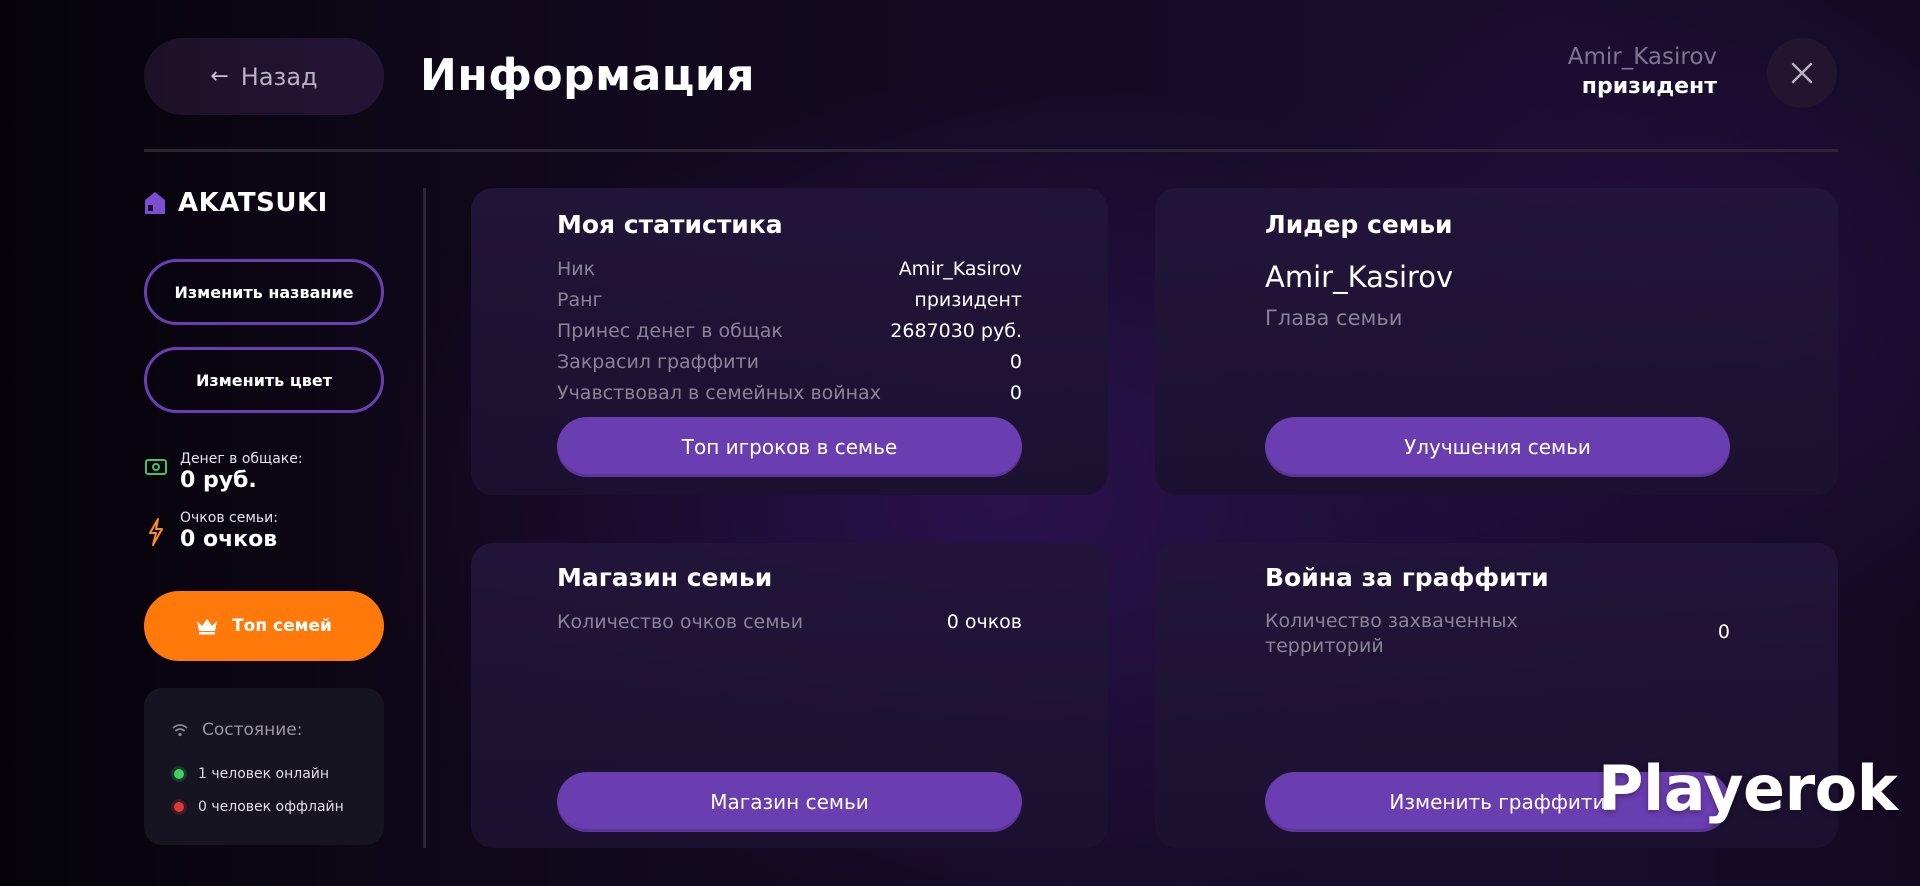 The image size is (1920, 886). I want to click on leader-role: Глава семьи, so click(1334, 318).